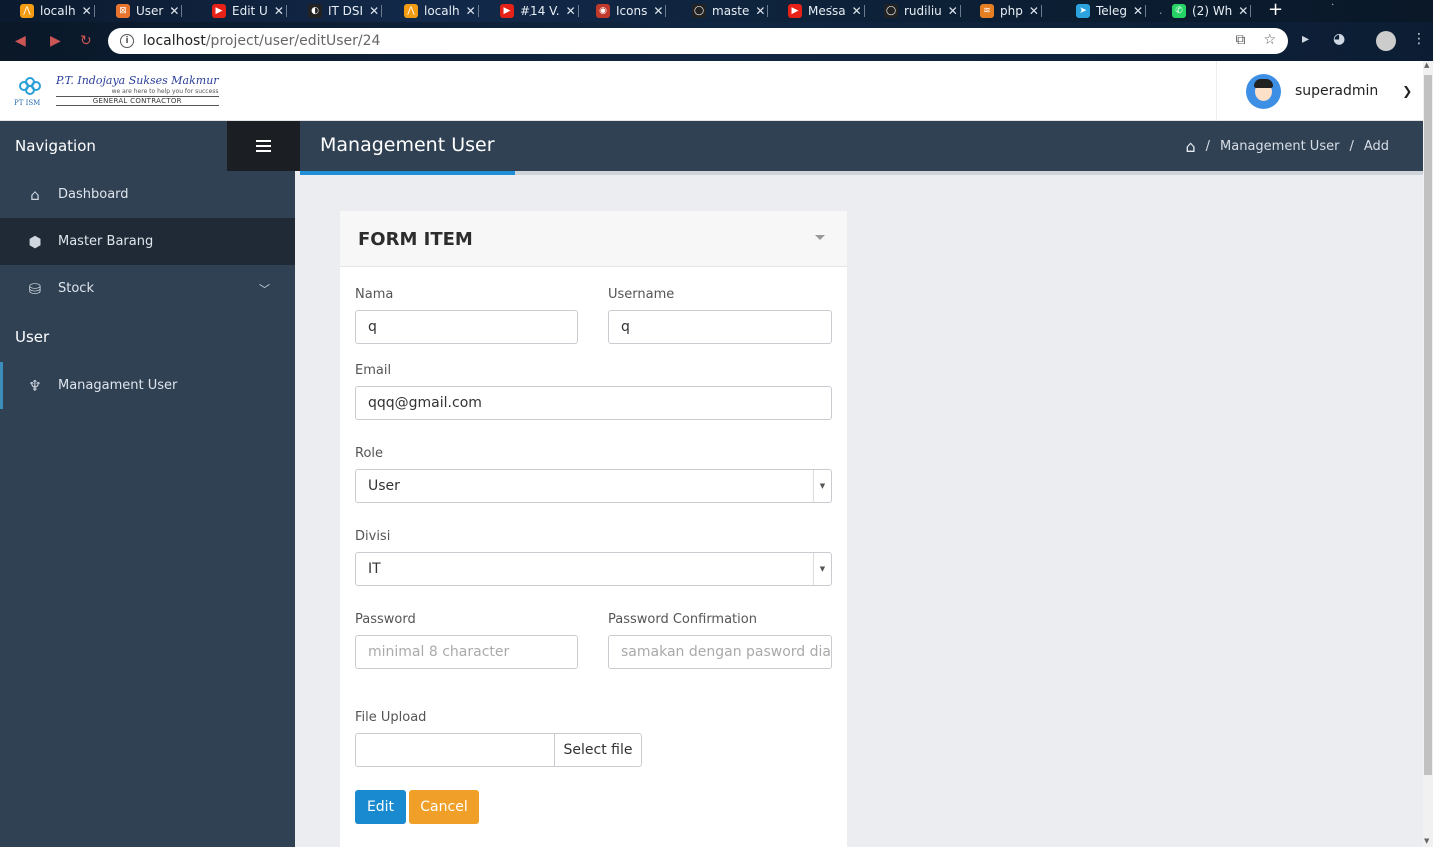 This screenshot has width=1433, height=847. What do you see at coordinates (174, 41) in the screenshot?
I see `url-host: localhost` at bounding box center [174, 41].